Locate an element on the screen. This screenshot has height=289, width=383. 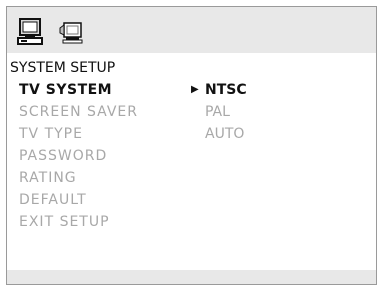
status-bar is located at coordinates (191, 277).